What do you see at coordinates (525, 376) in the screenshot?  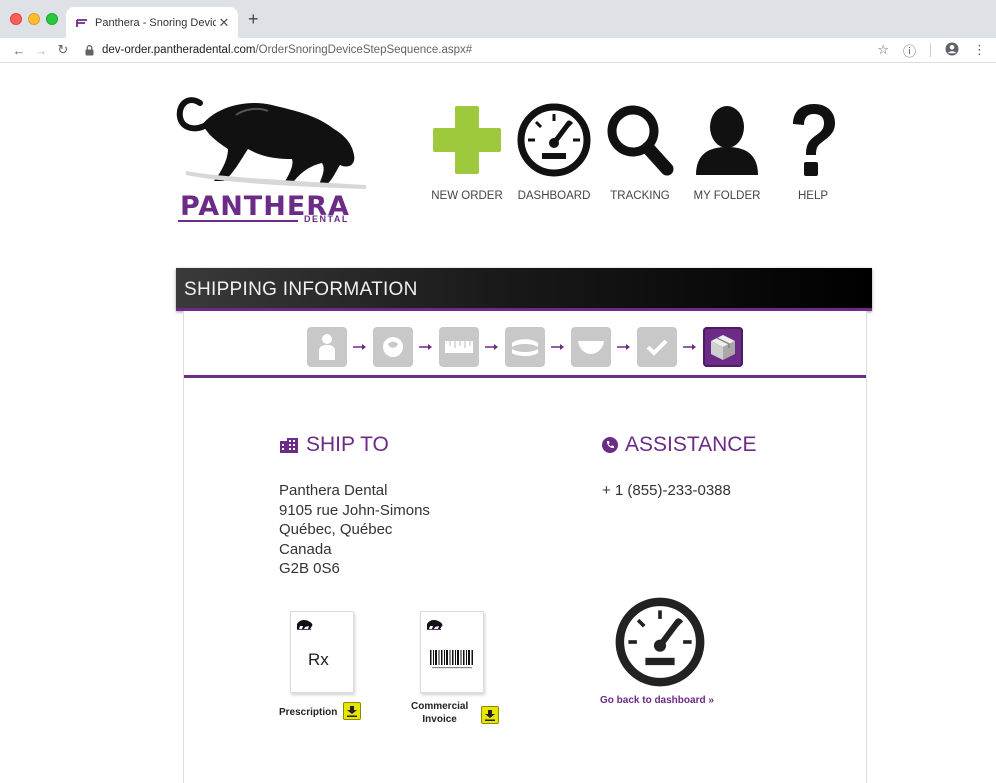 I see `steps-divider` at bounding box center [525, 376].